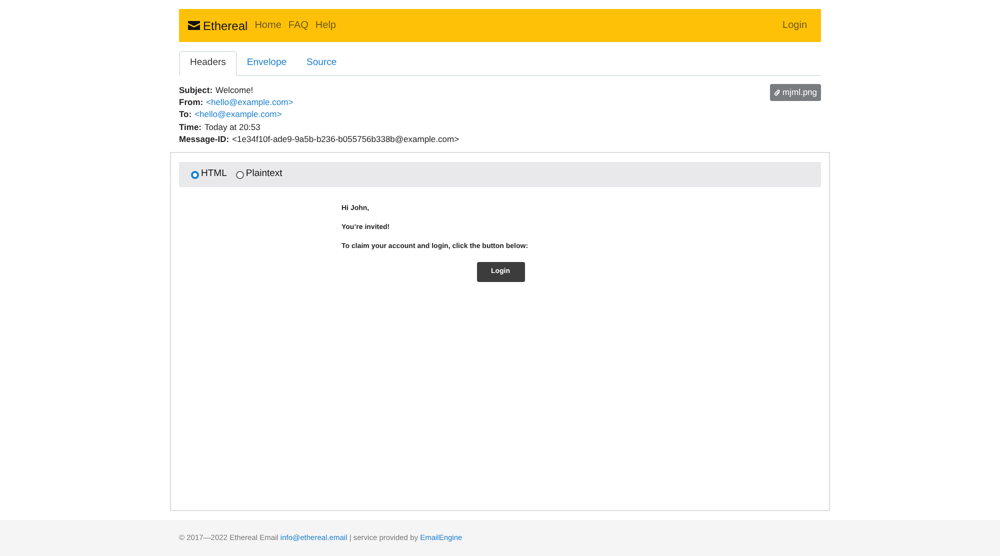  What do you see at coordinates (208, 63) in the screenshot?
I see `tab: Headers` at bounding box center [208, 63].